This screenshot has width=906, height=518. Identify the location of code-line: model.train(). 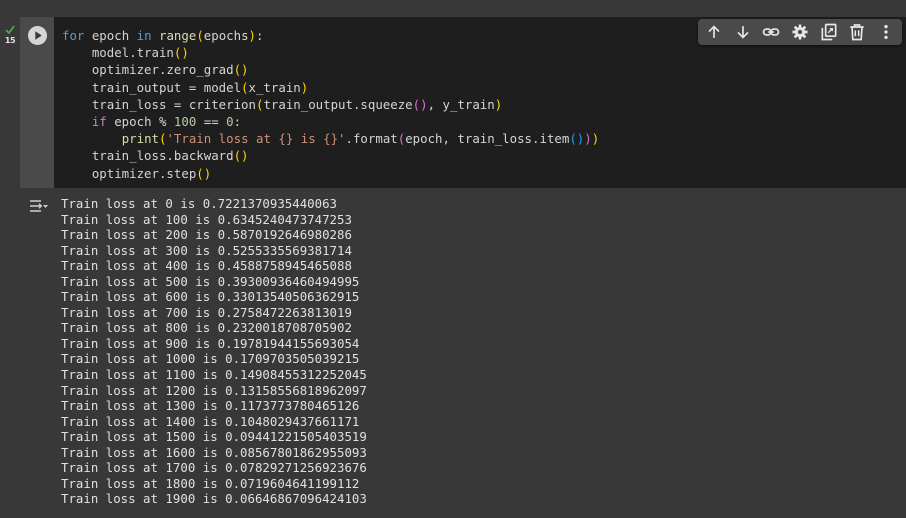
(125, 52).